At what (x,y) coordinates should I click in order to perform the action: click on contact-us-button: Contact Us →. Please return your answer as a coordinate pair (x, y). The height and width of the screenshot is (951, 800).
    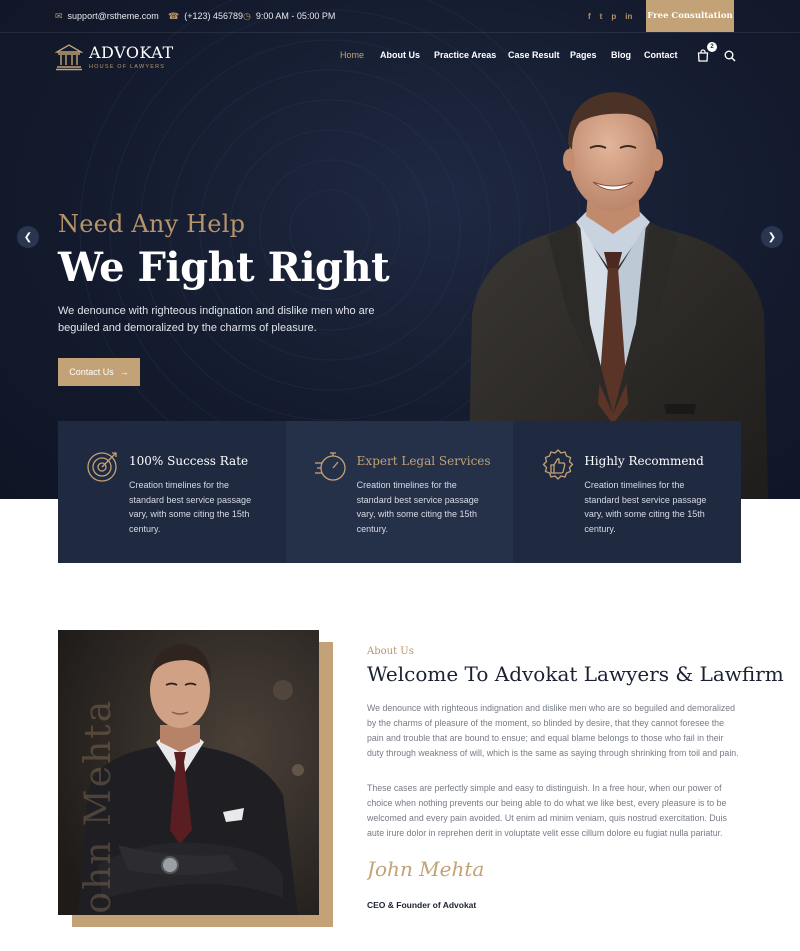
    Looking at the image, I should click on (99, 372).